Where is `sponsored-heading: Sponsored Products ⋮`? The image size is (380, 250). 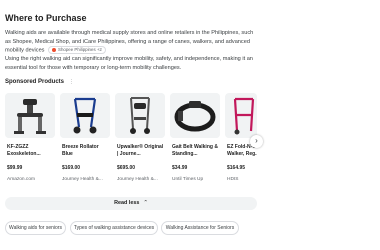
sponsored-heading: Sponsored Products ⋮ is located at coordinates (39, 82).